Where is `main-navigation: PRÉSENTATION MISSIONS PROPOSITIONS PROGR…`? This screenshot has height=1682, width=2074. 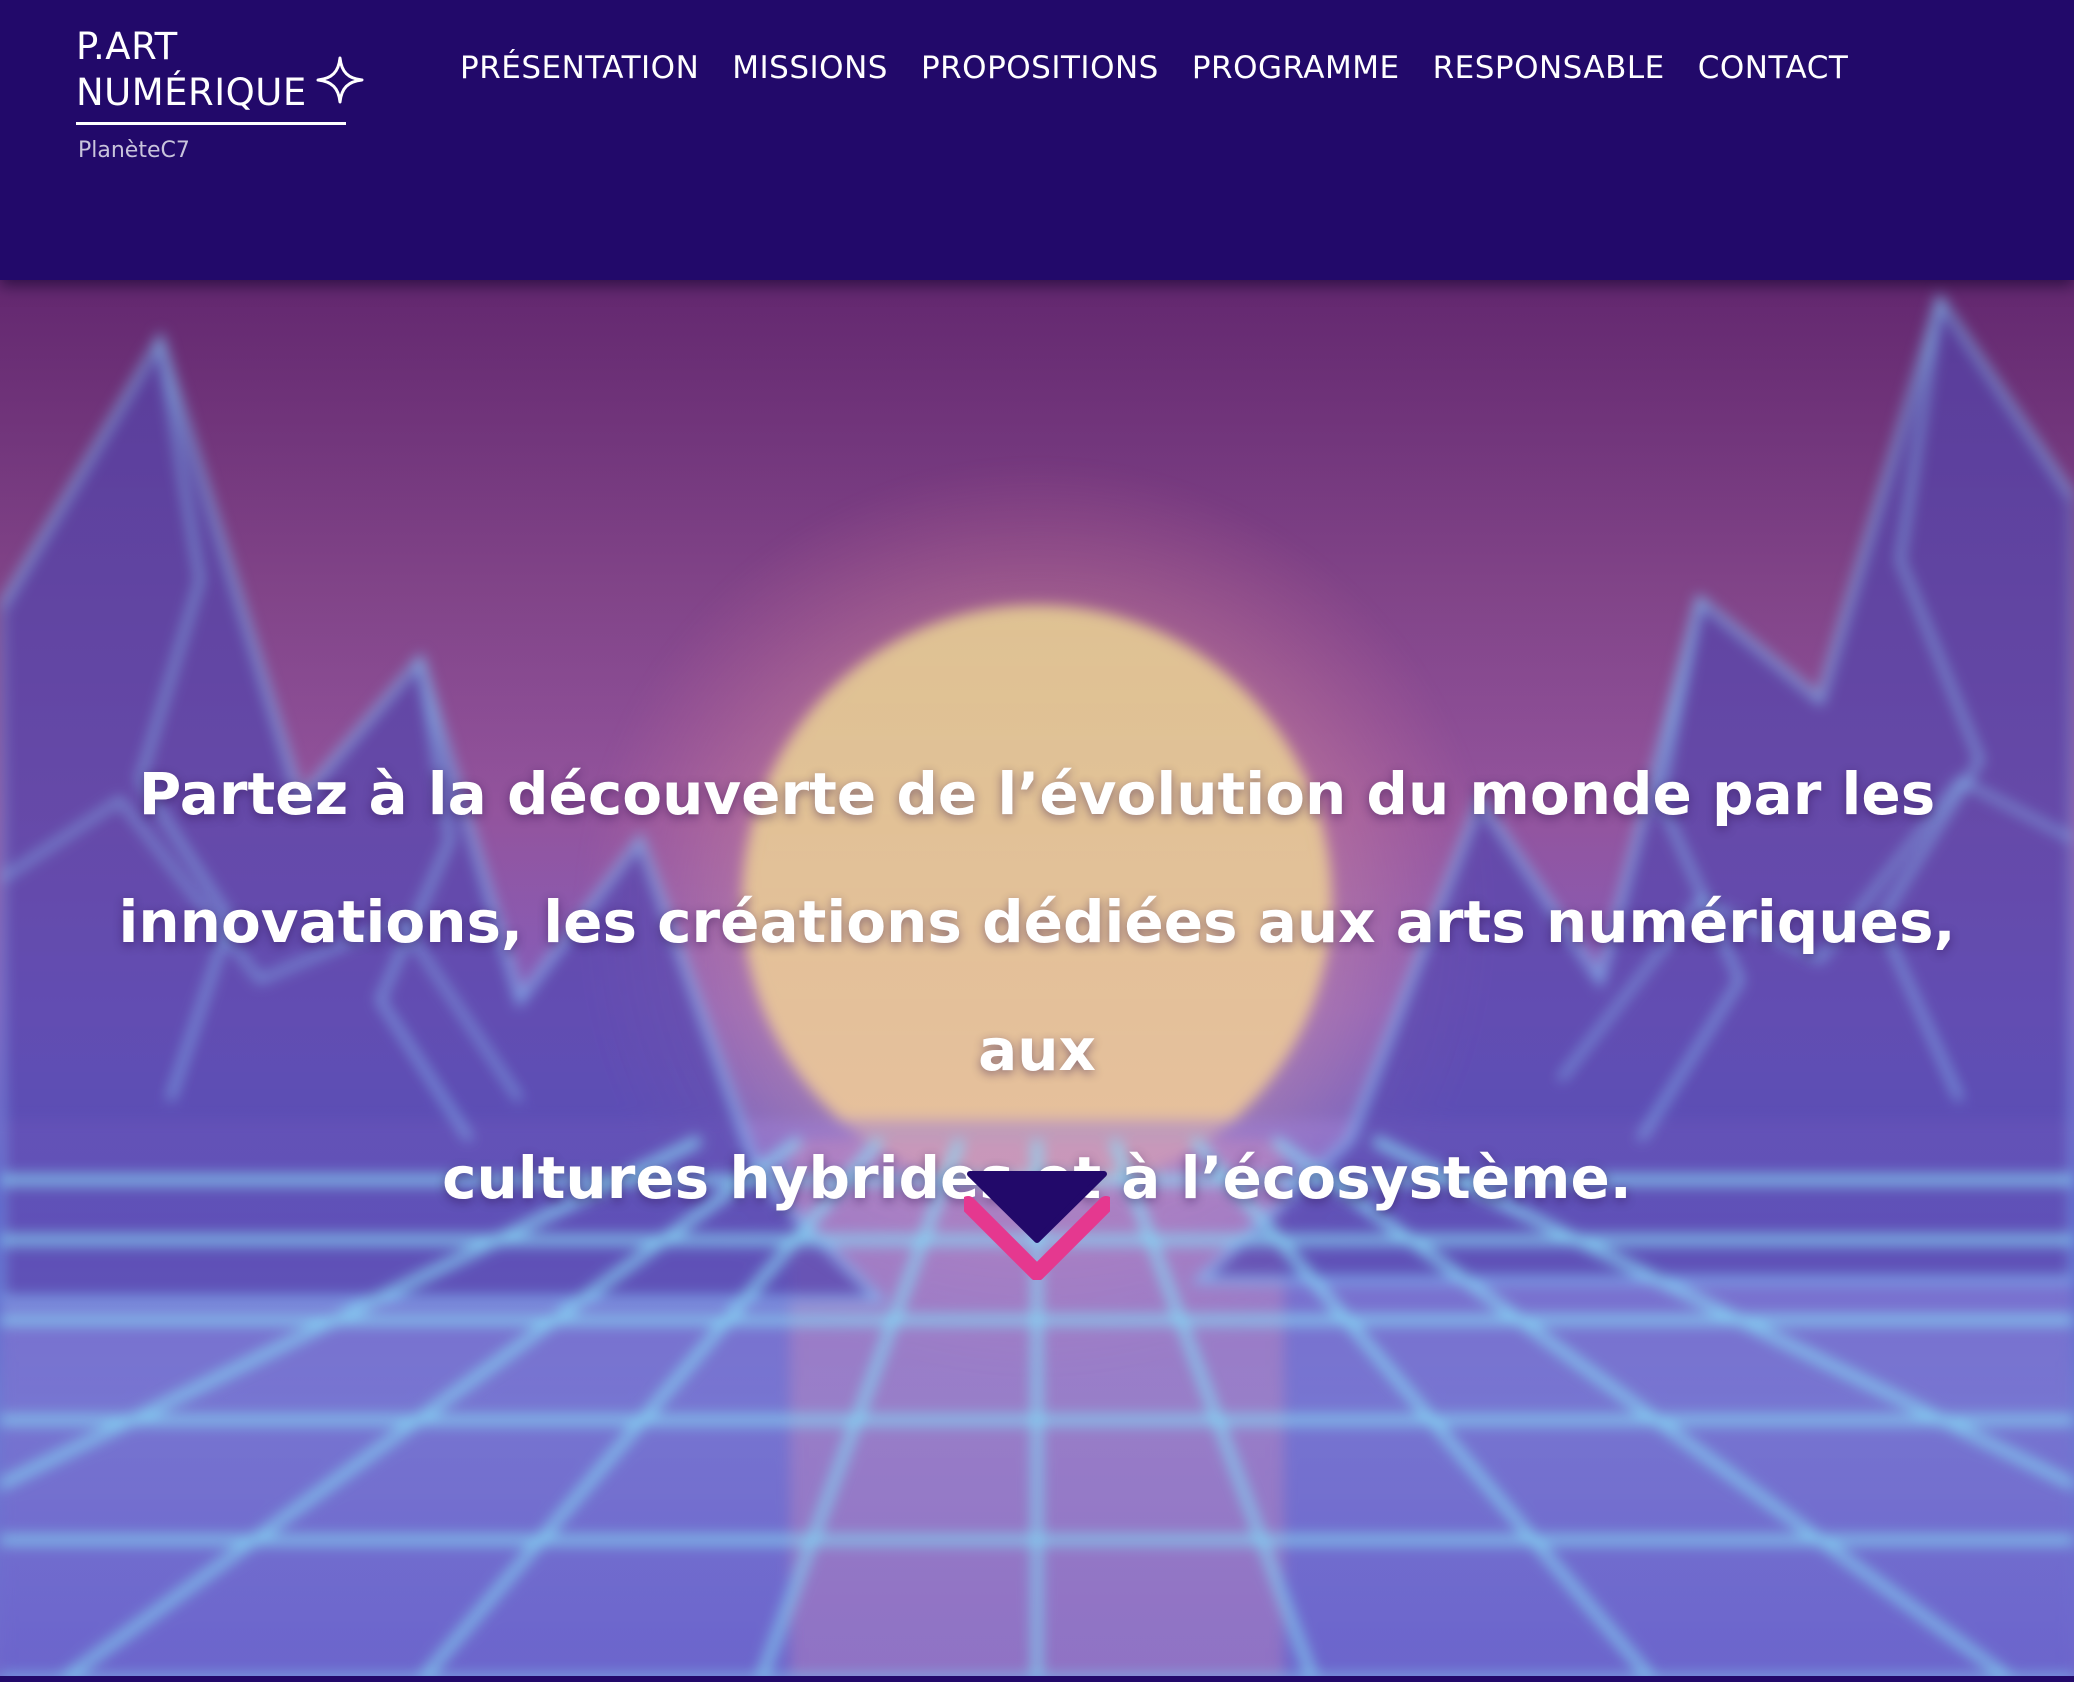
main-navigation: PRÉSENTATION MISSIONS PROPOSITIONS PROGR… is located at coordinates (1154, 68).